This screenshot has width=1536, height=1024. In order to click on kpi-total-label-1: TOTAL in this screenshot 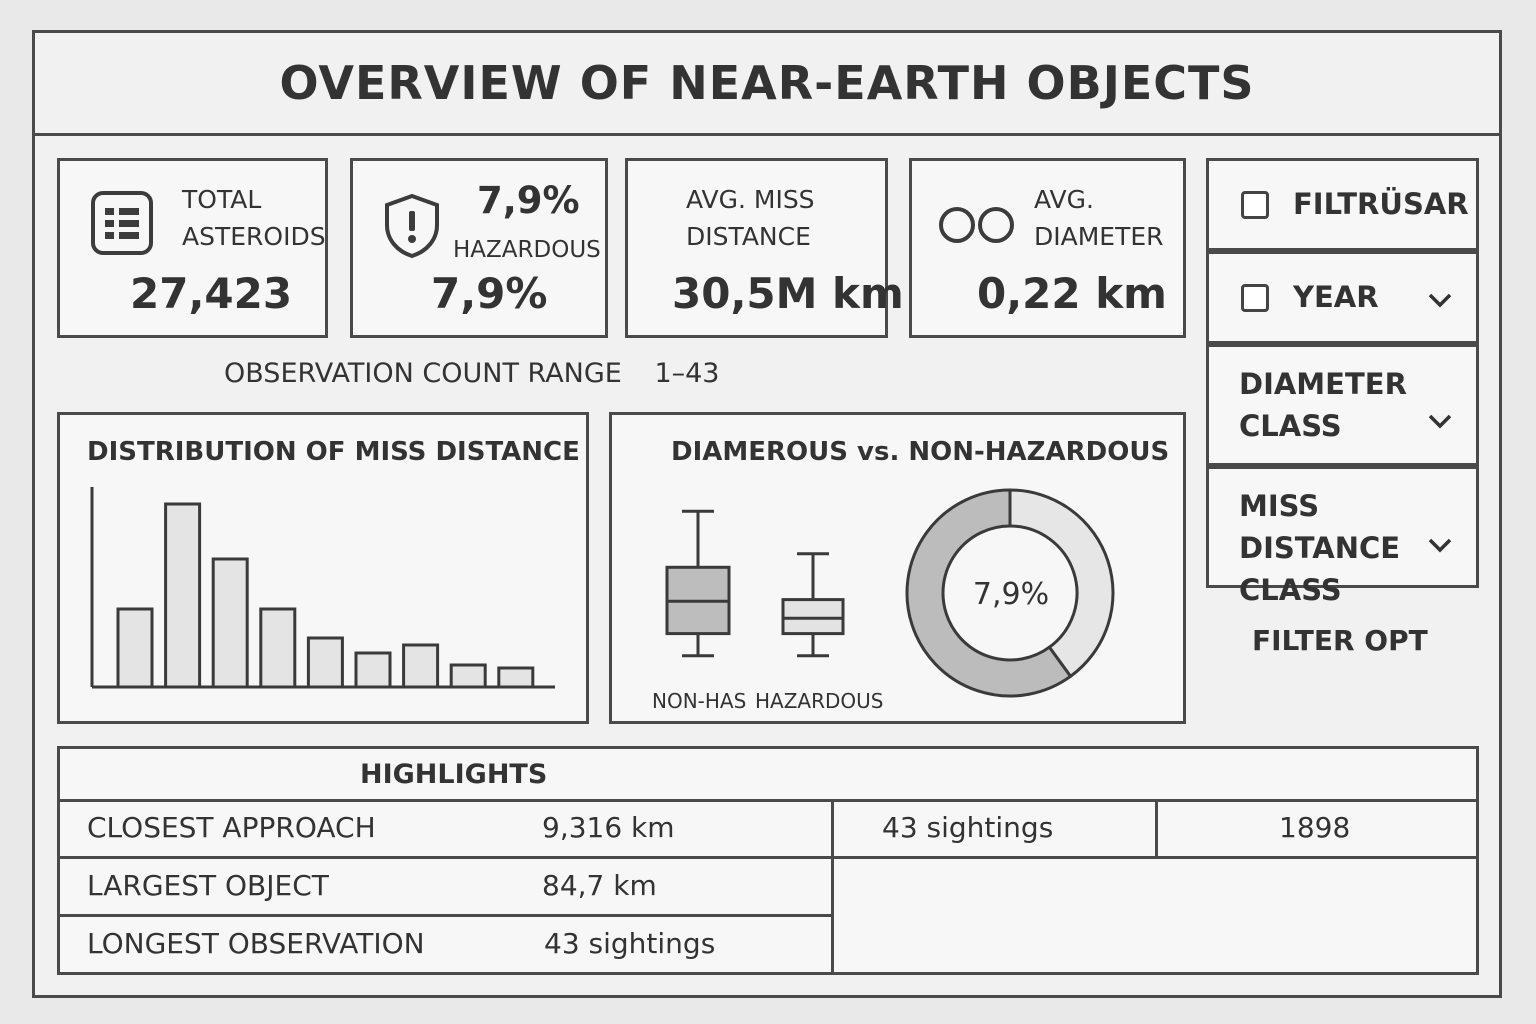, I will do `click(222, 199)`.